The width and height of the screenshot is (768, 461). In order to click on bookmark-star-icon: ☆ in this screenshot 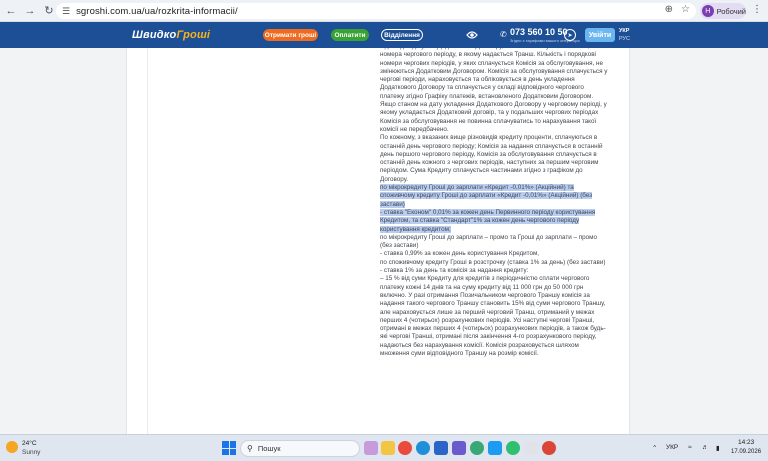, I will do `click(685, 9)`.